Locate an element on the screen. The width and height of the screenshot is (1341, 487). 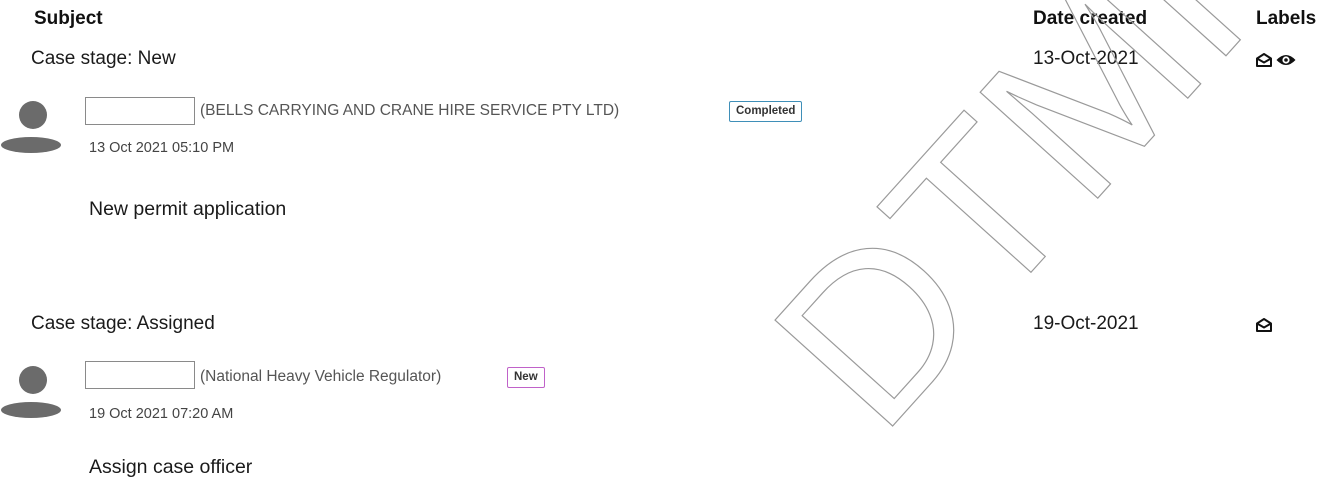
date-created: 13-Oct-2021 is located at coordinates (1086, 58).